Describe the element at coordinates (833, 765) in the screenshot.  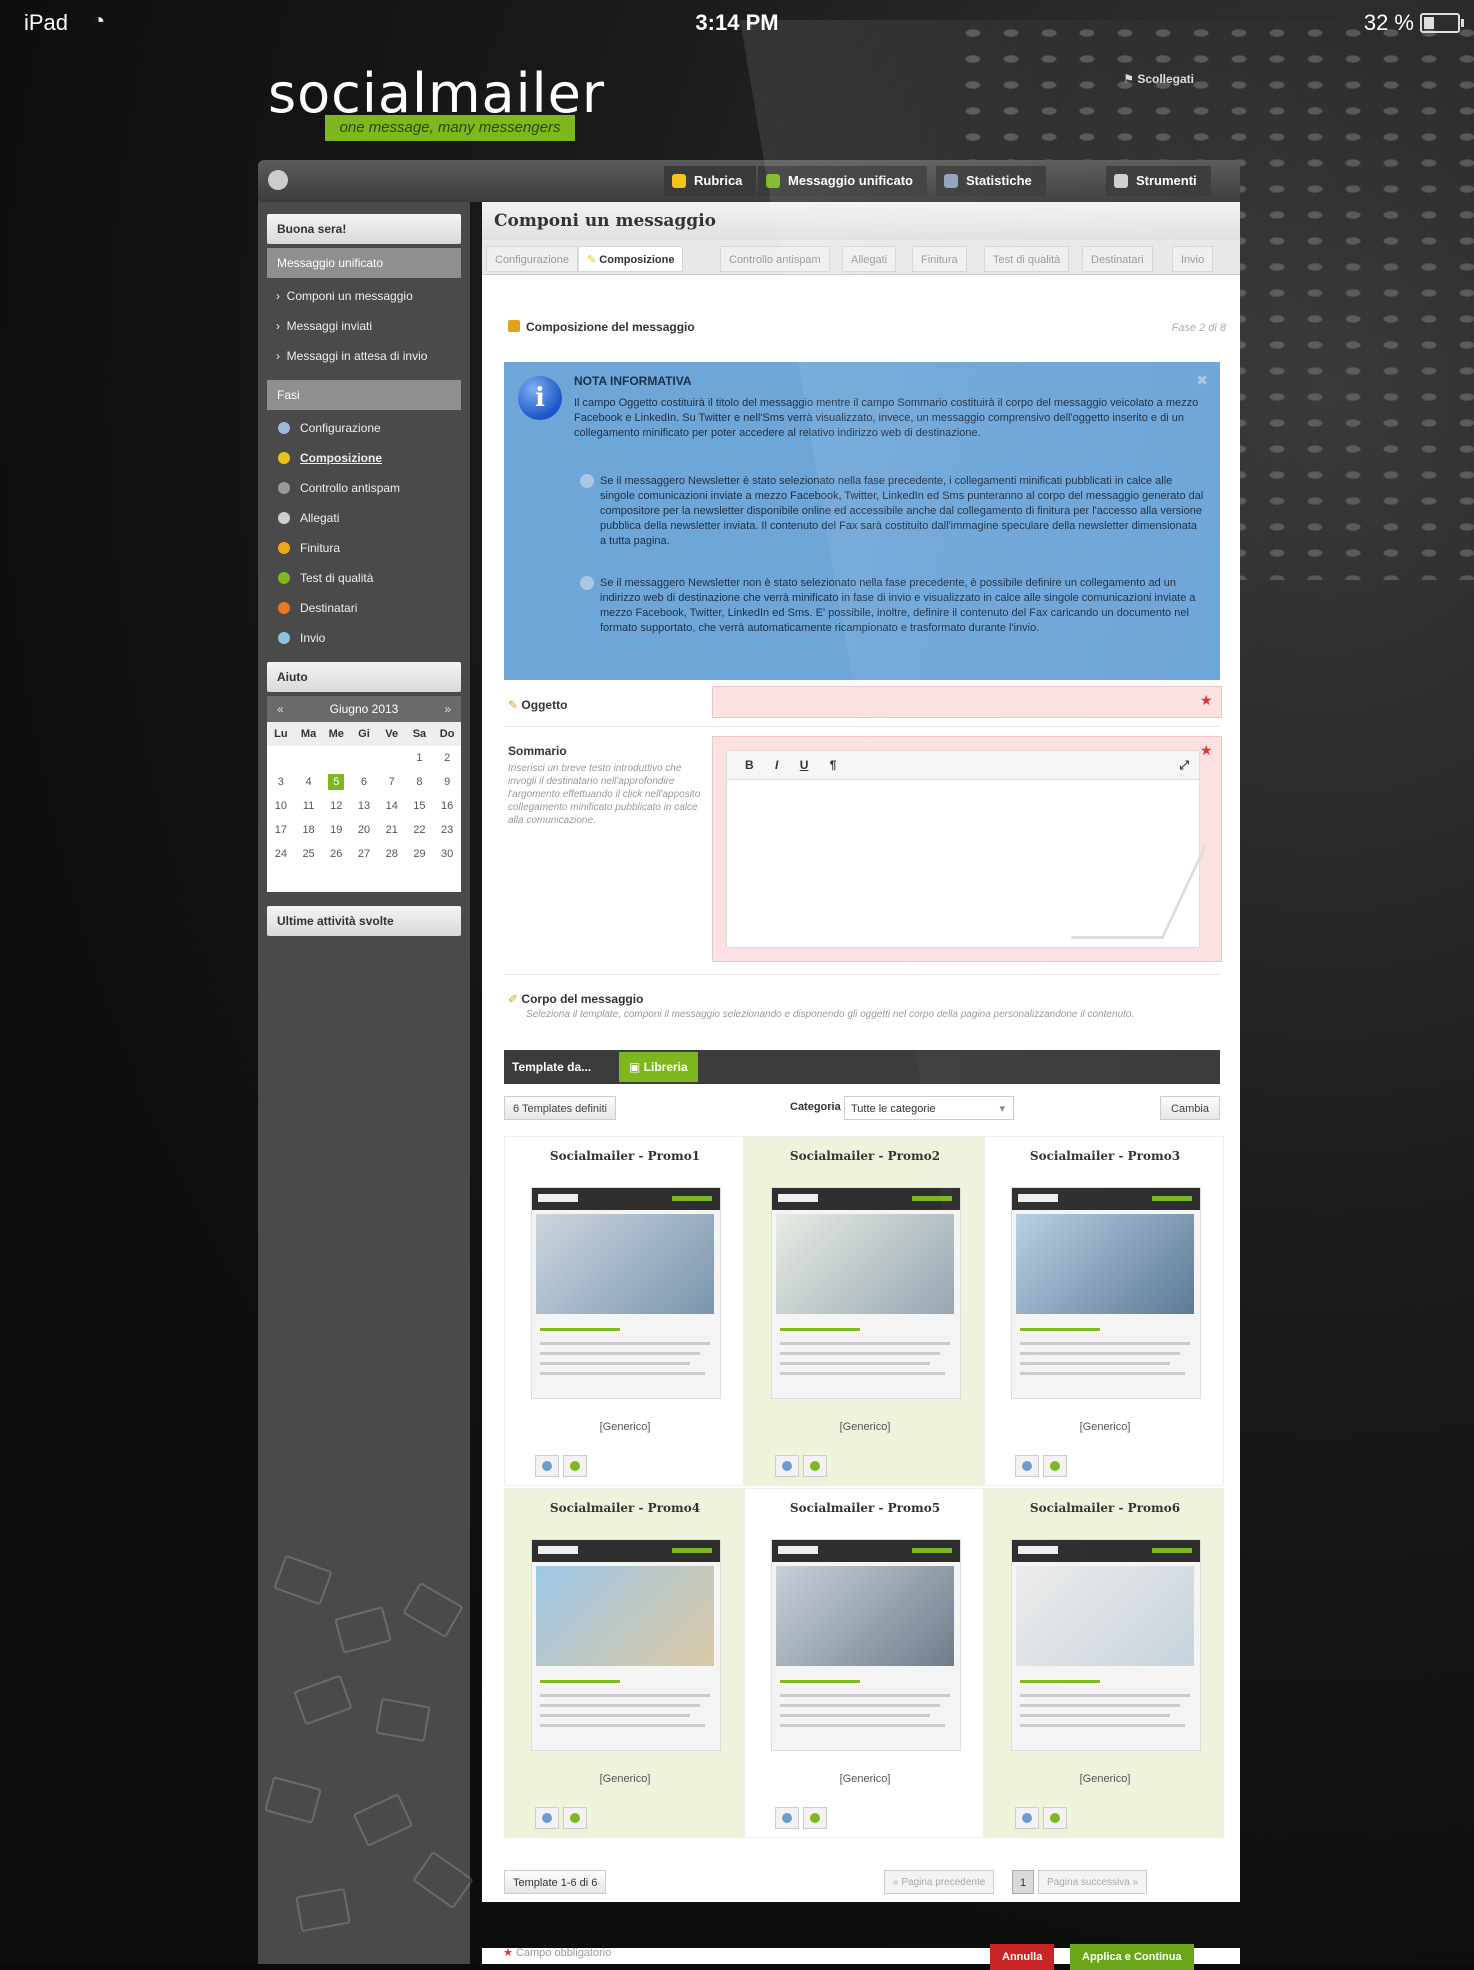
I see `format-button: ¶` at that location.